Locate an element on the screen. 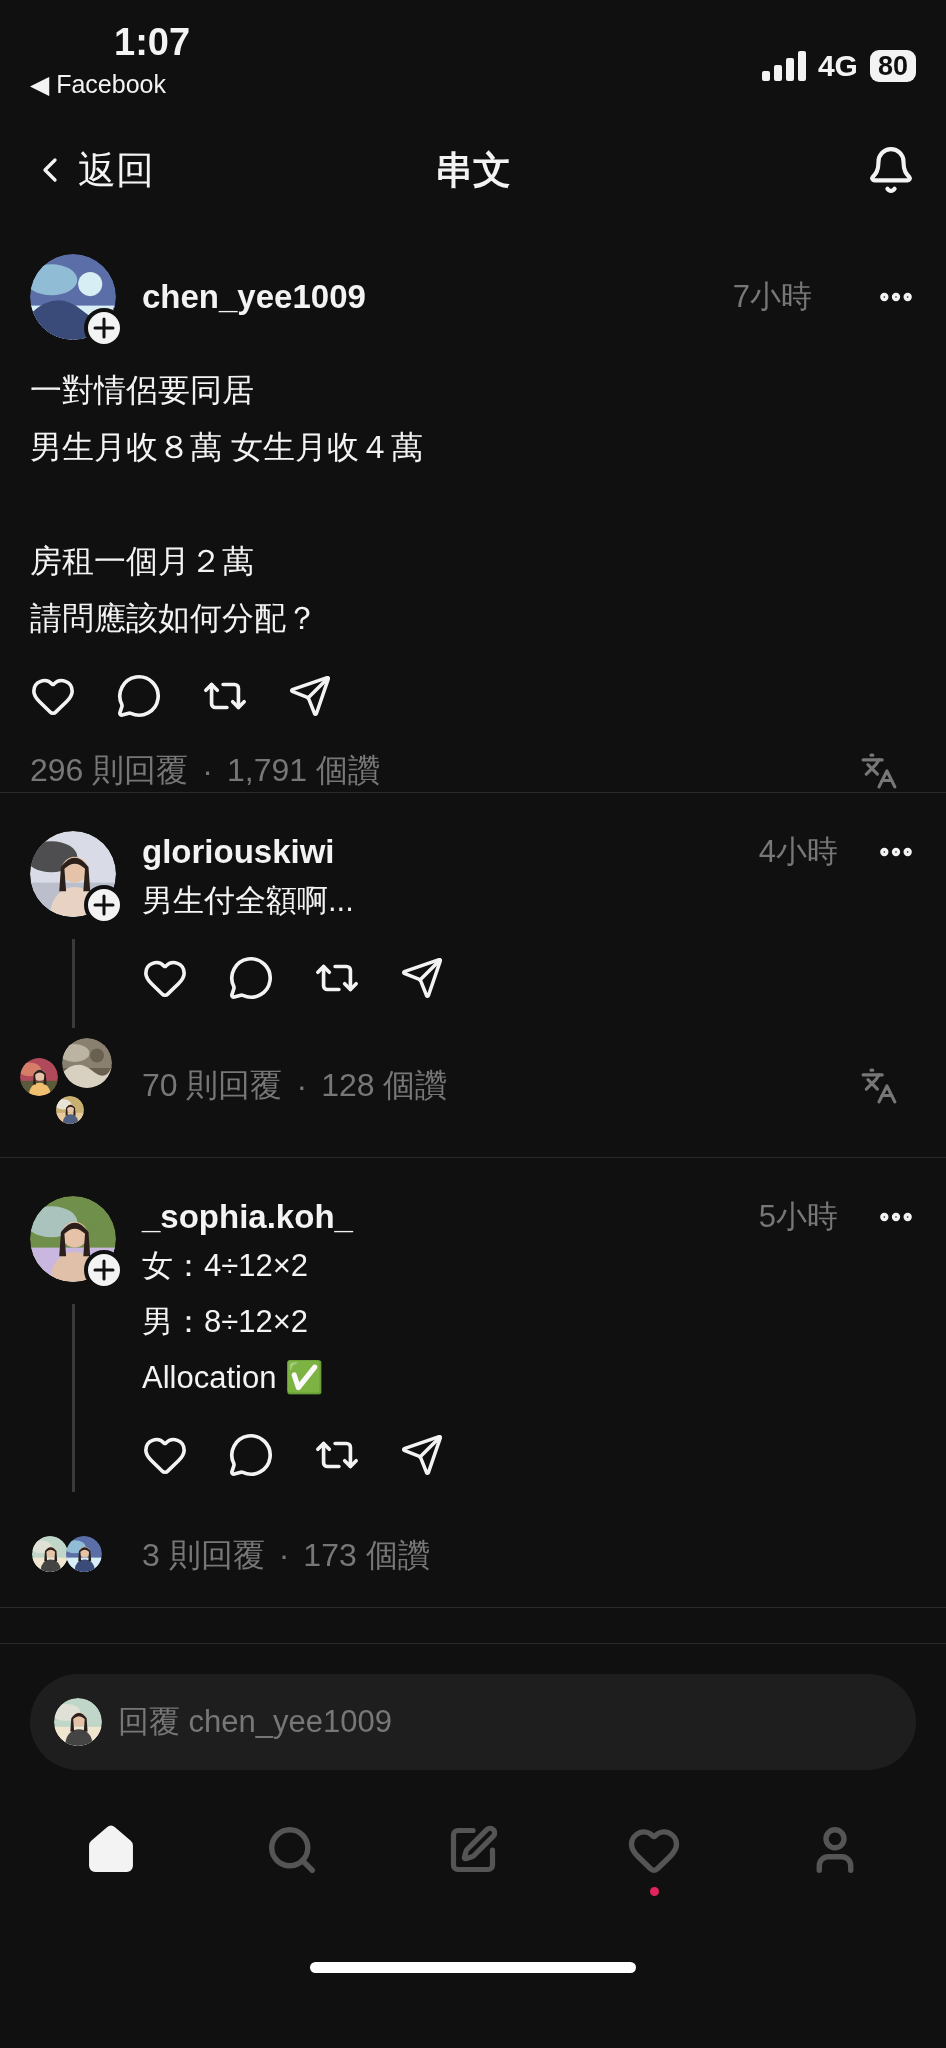 The image size is (946, 2048). status-time: 1:07 is located at coordinates (152, 42).